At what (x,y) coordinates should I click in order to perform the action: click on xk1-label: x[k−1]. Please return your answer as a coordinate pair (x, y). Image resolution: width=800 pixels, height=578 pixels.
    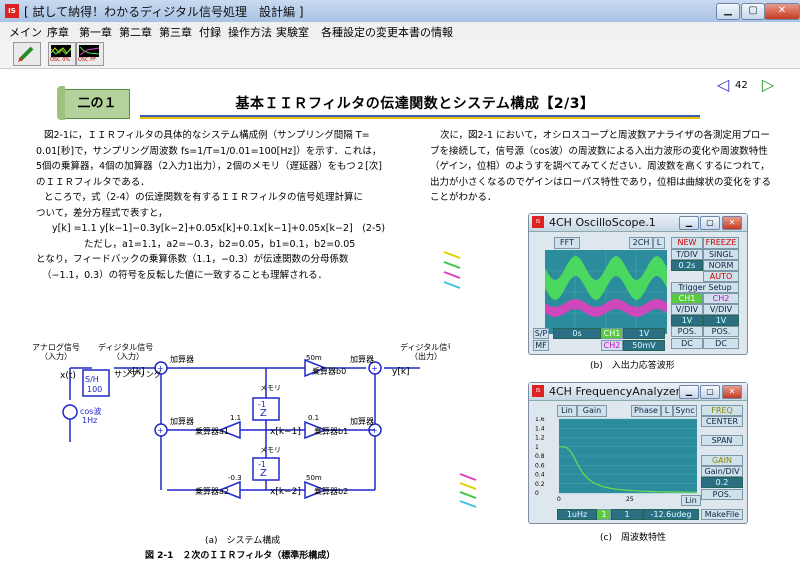
    Looking at the image, I should click on (285, 432).